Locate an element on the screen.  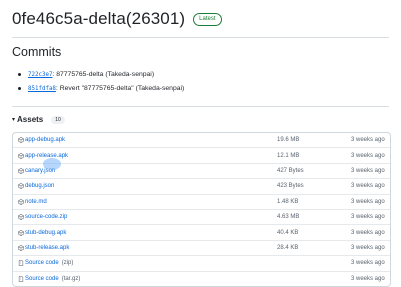
commit-sha-link: 851fdfa8 is located at coordinates (42, 89).